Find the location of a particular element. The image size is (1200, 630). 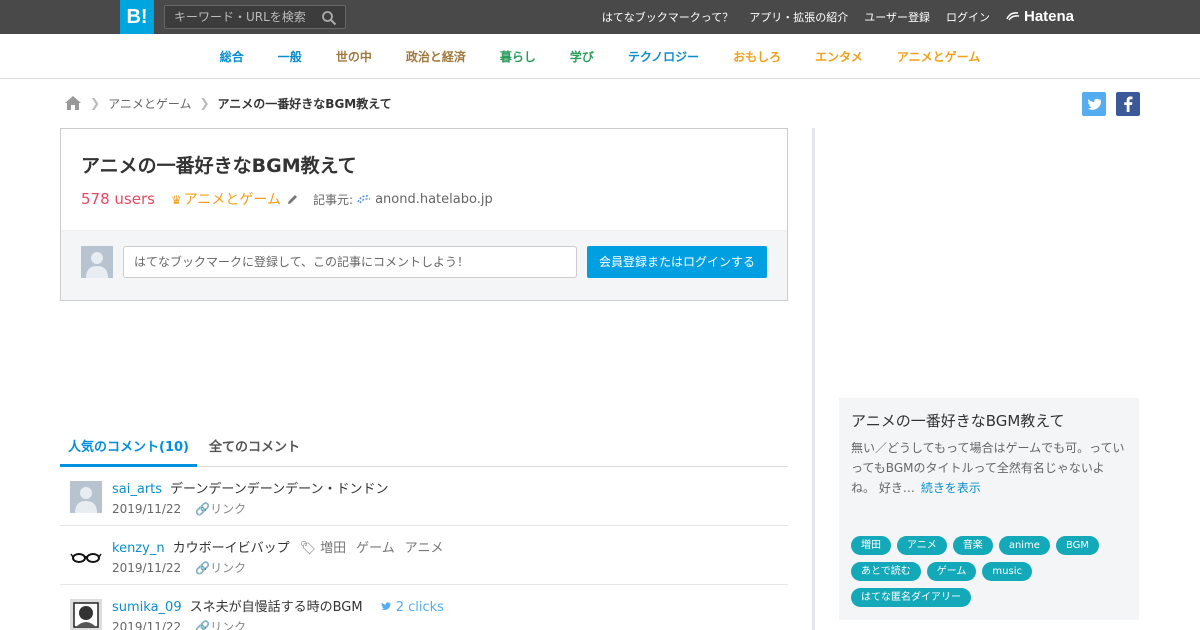

source-label: 記事元: is located at coordinates (333, 199).